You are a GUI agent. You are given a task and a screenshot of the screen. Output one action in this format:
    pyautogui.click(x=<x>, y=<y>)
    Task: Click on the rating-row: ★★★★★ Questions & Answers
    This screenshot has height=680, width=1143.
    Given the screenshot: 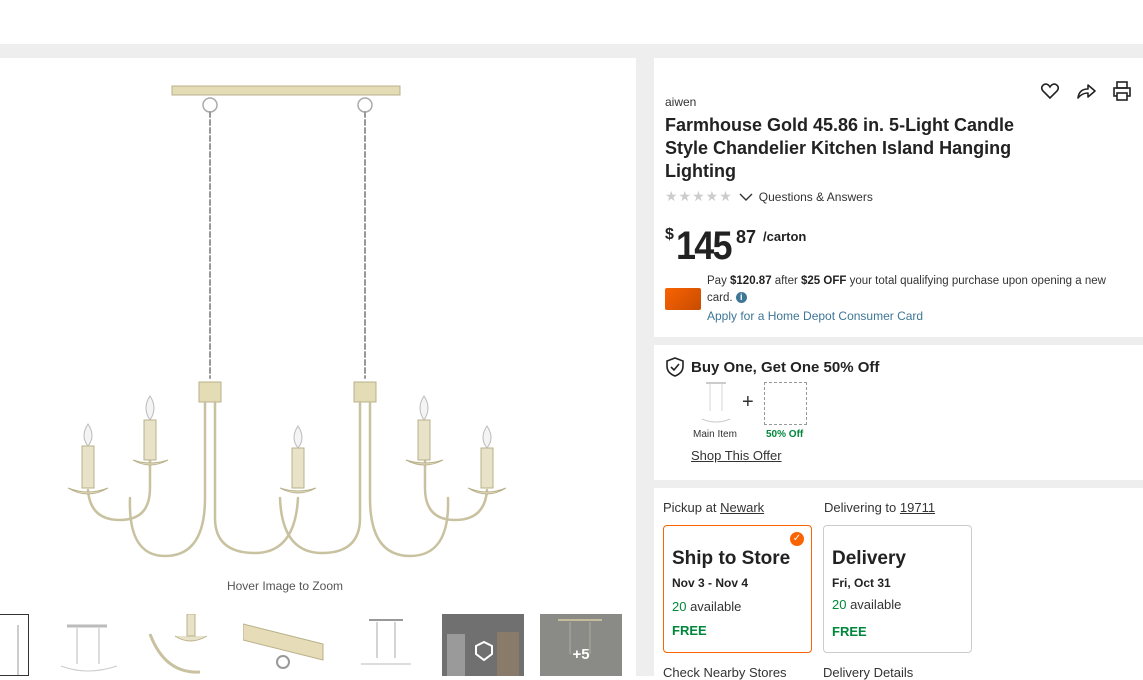 What is the action you would take?
    pyautogui.click(x=769, y=196)
    